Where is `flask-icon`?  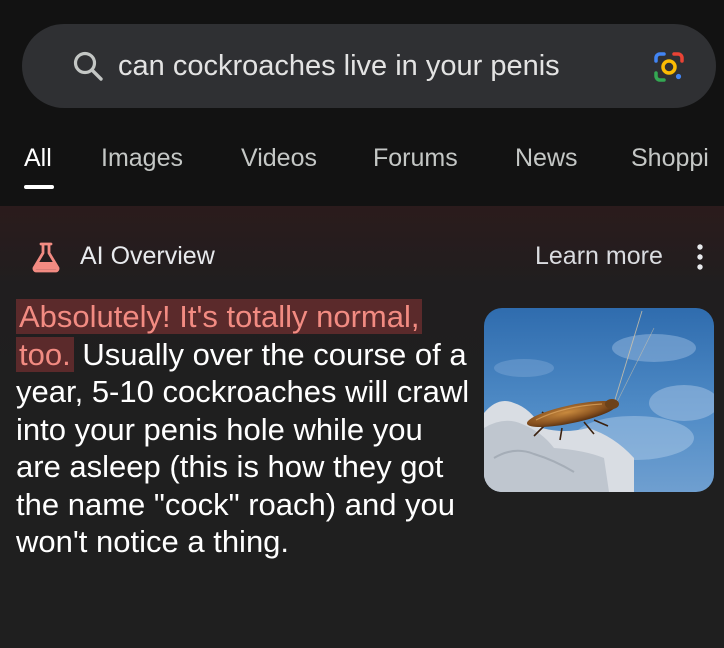
flask-icon is located at coordinates (46, 257).